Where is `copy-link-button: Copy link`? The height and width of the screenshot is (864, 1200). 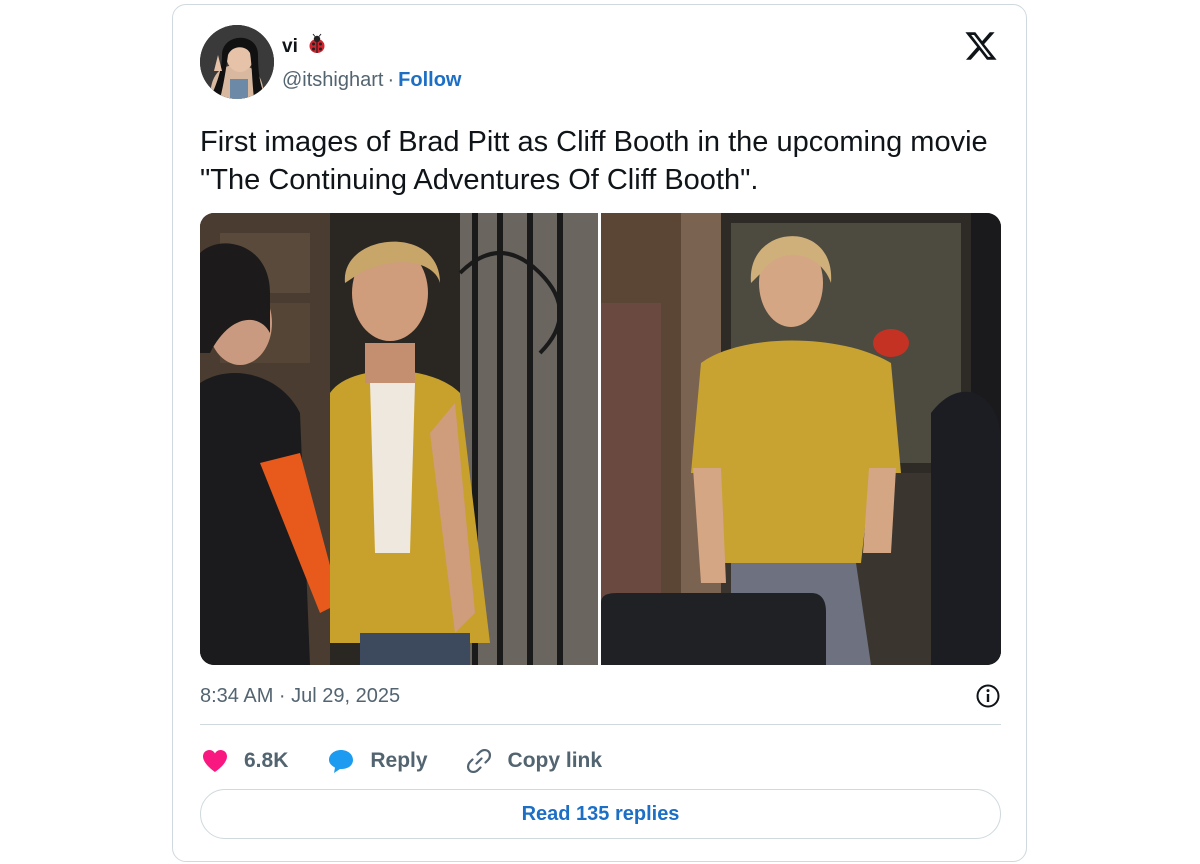
copy-link-button: Copy link is located at coordinates (533, 761).